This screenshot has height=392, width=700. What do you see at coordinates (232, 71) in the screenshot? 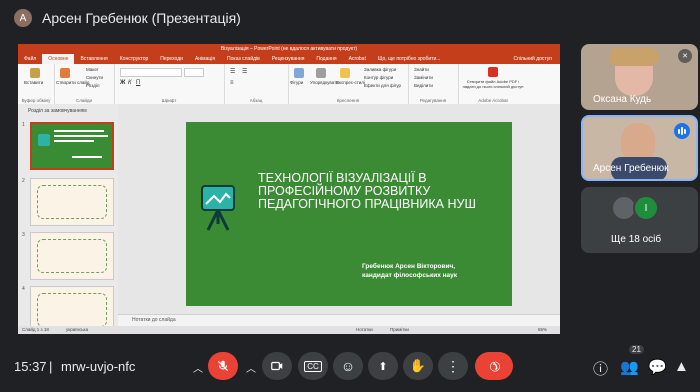
I see `bullets-icon: ☰` at bounding box center [232, 71].